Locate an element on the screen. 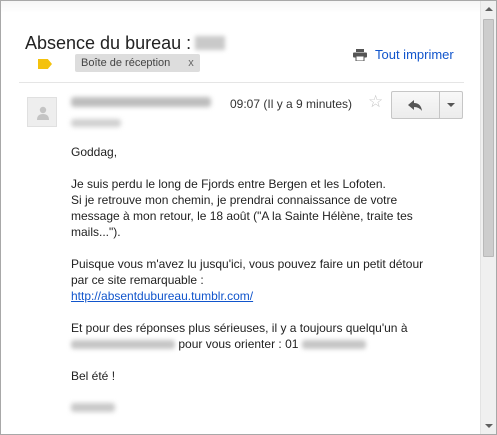 This screenshot has width=497, height=435. contact-text: pour vous orienter : 01 is located at coordinates (238, 344).